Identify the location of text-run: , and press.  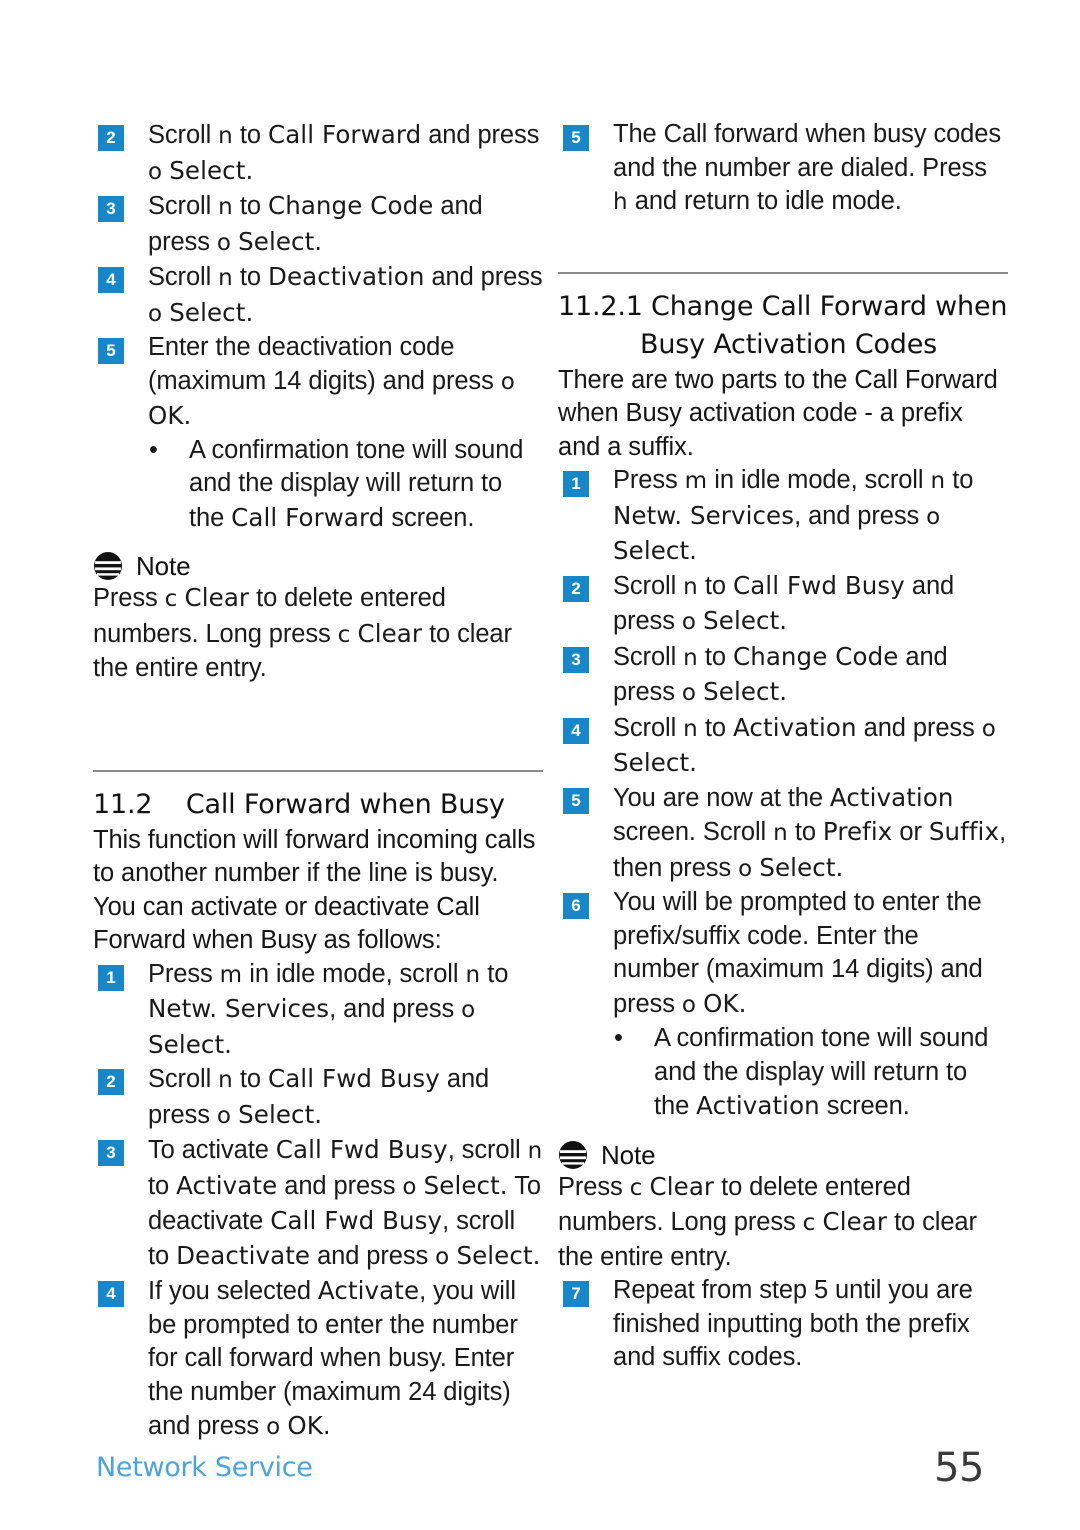
(860, 515).